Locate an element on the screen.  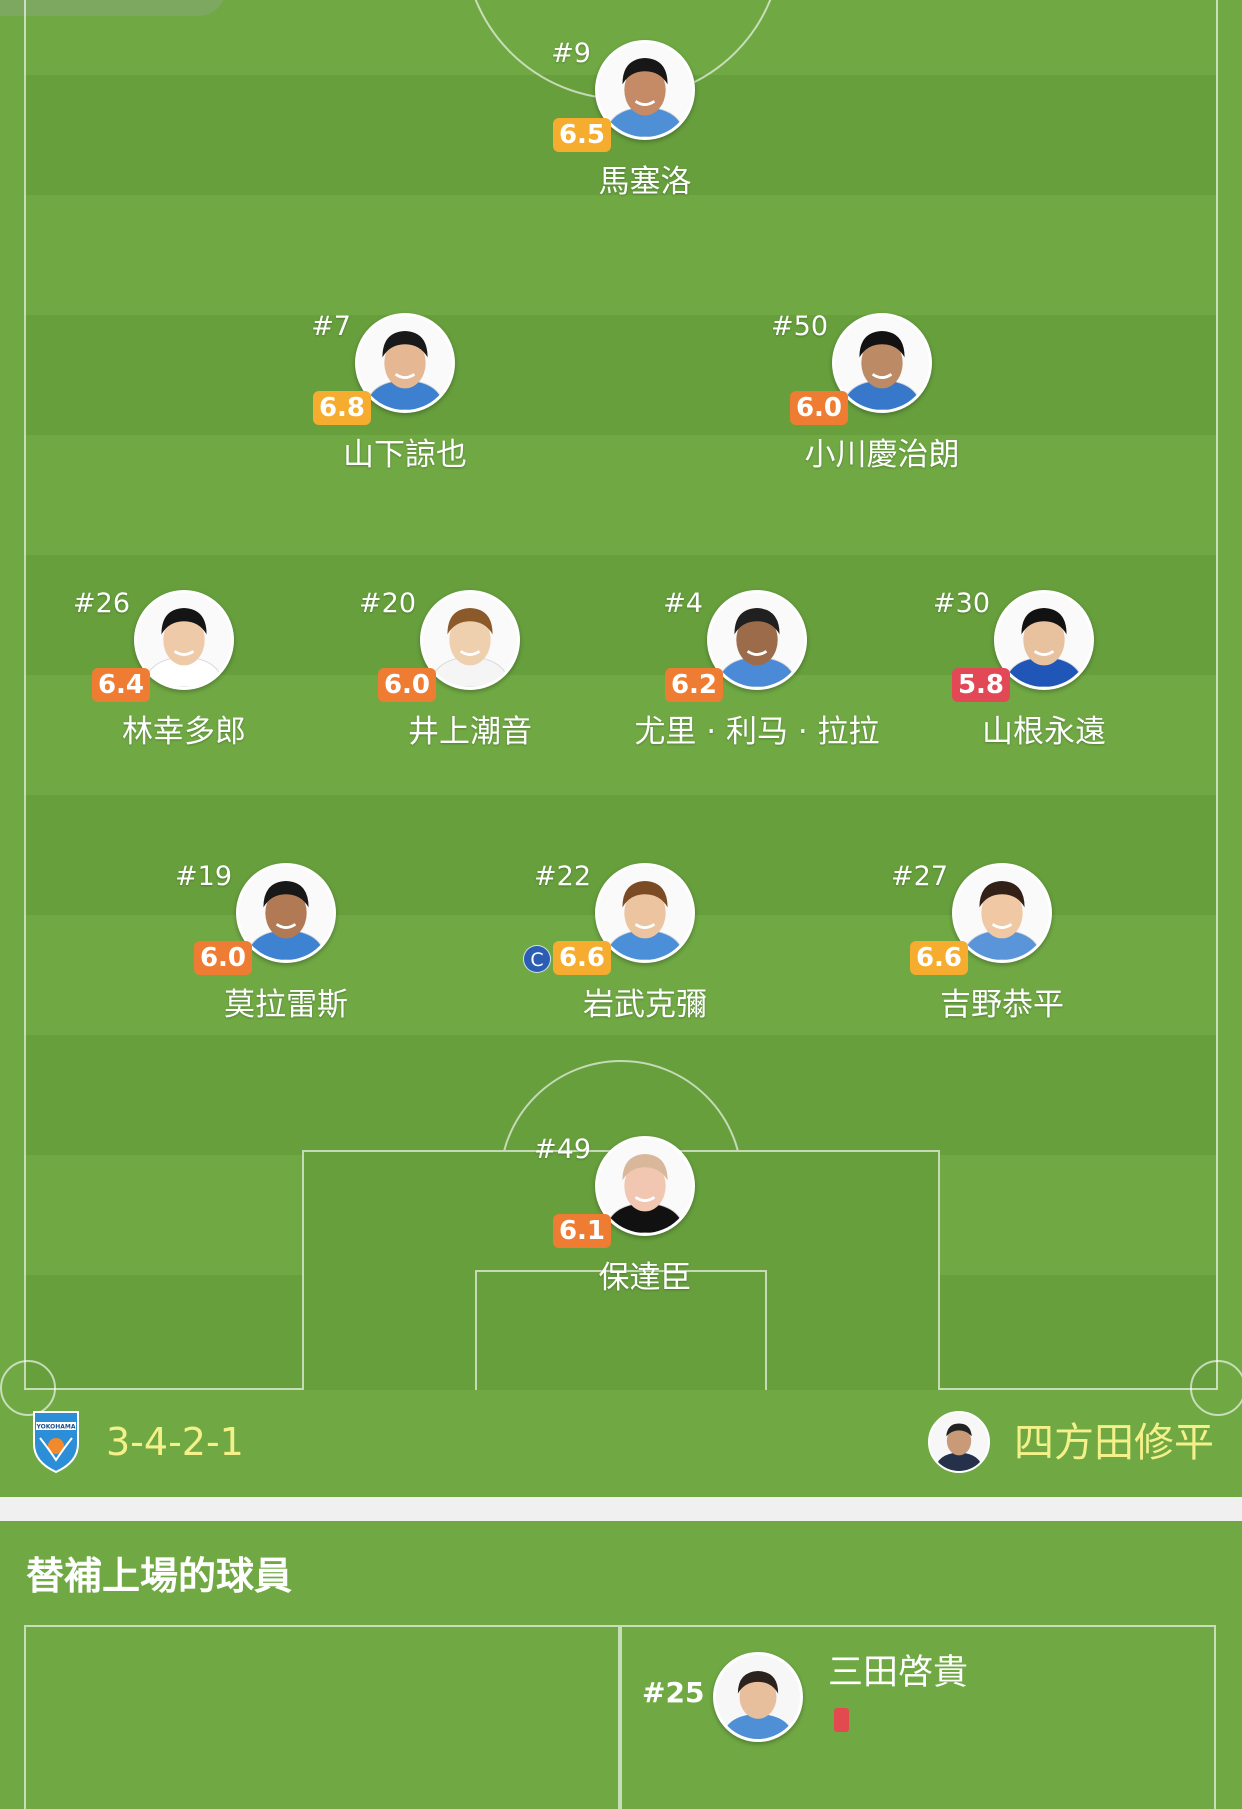
player-name: 山根永遠 is located at coordinates (1044, 732).